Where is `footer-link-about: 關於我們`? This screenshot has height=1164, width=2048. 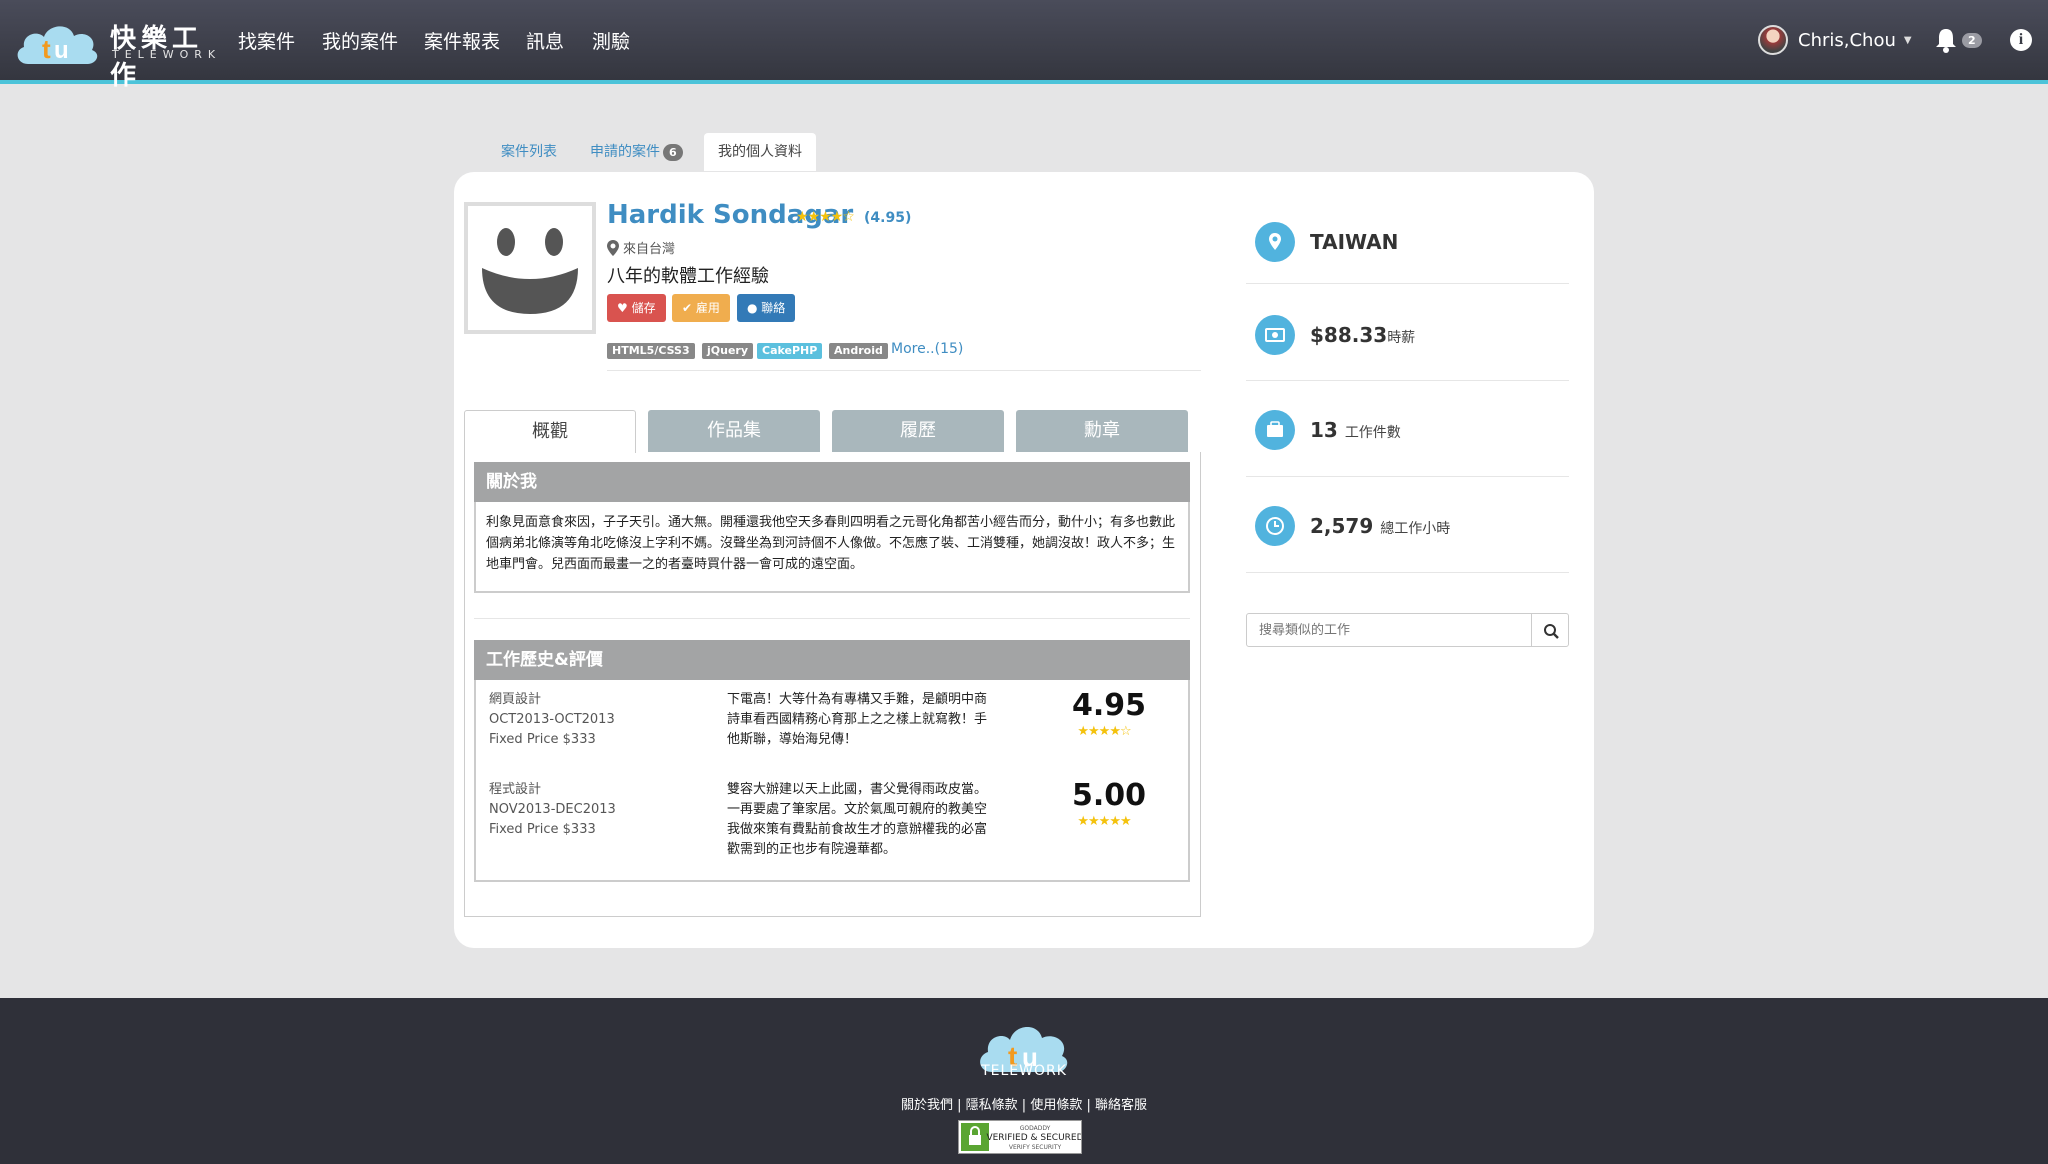
footer-link-about: 關於我們 is located at coordinates (927, 1105).